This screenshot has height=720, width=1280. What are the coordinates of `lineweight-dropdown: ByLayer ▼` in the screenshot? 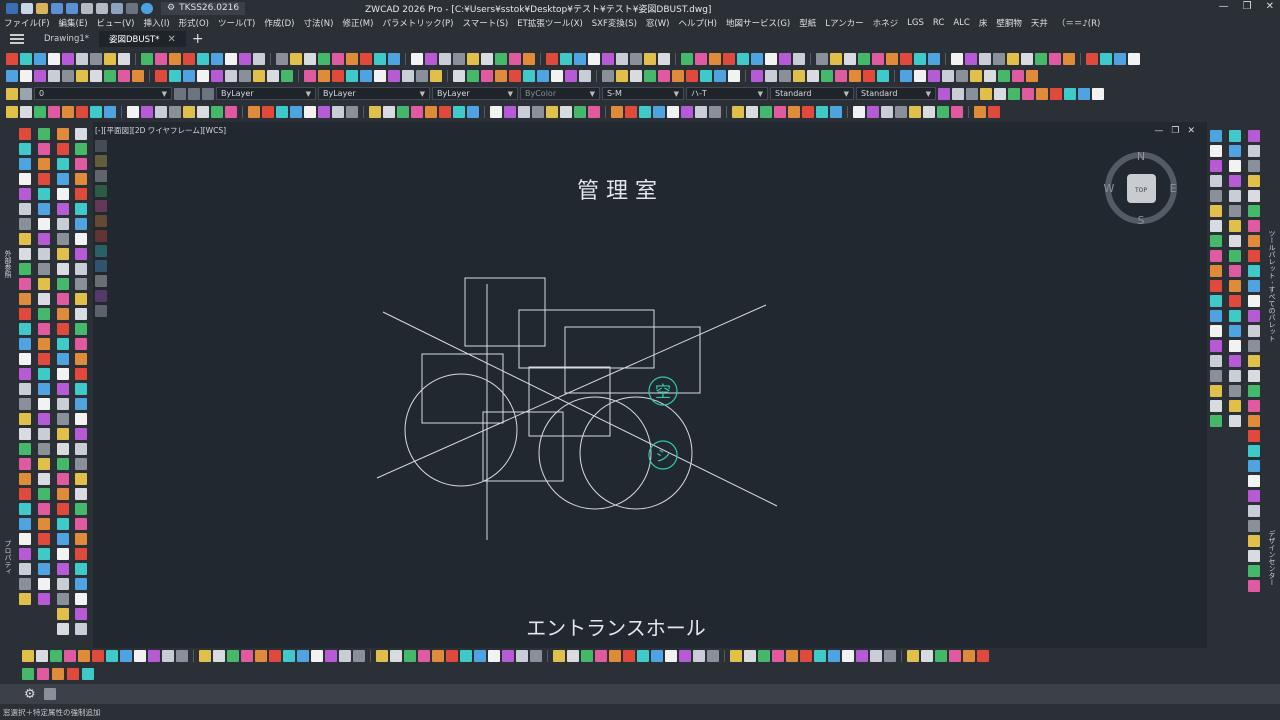 It's located at (475, 93).